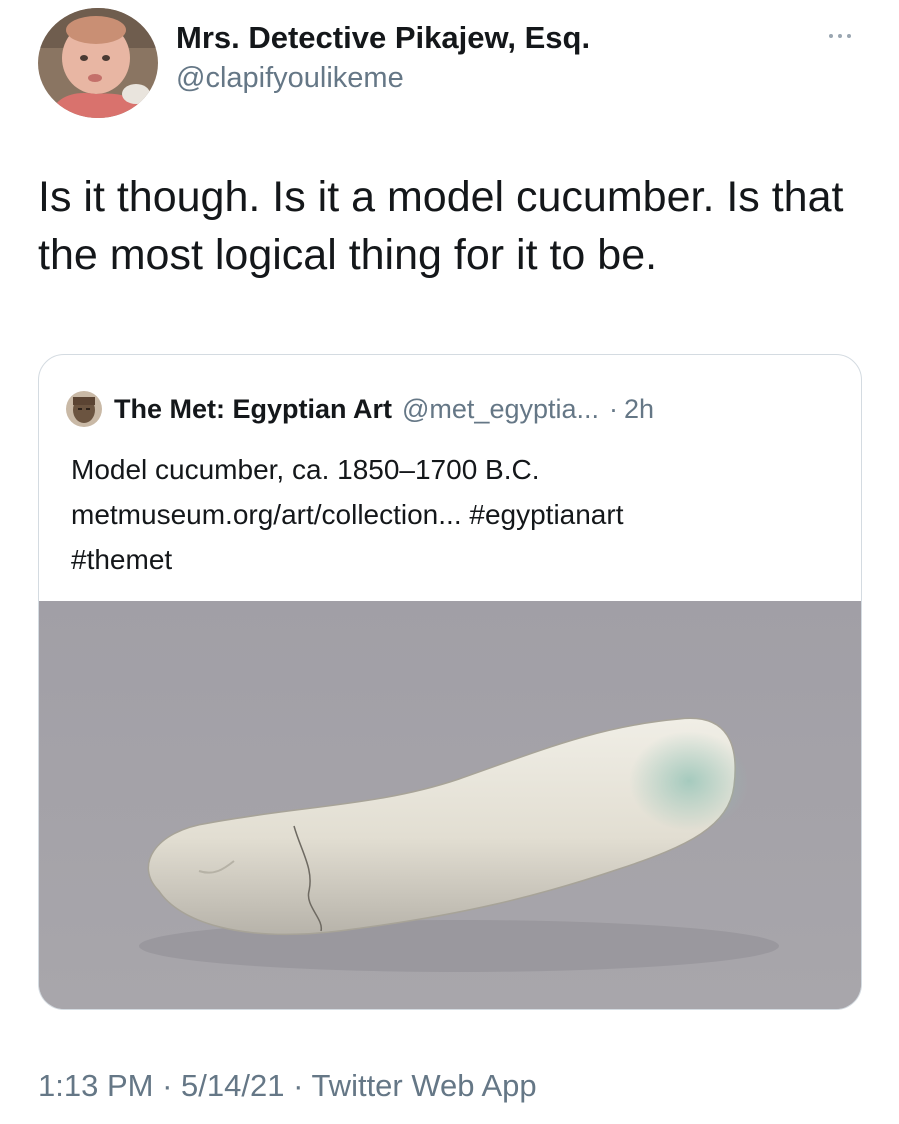 Image resolution: width=899 pixels, height=1124 pixels. What do you see at coordinates (383, 38) in the screenshot?
I see `author-display-name: Mrs. Detective Pikajew, Esq.` at bounding box center [383, 38].